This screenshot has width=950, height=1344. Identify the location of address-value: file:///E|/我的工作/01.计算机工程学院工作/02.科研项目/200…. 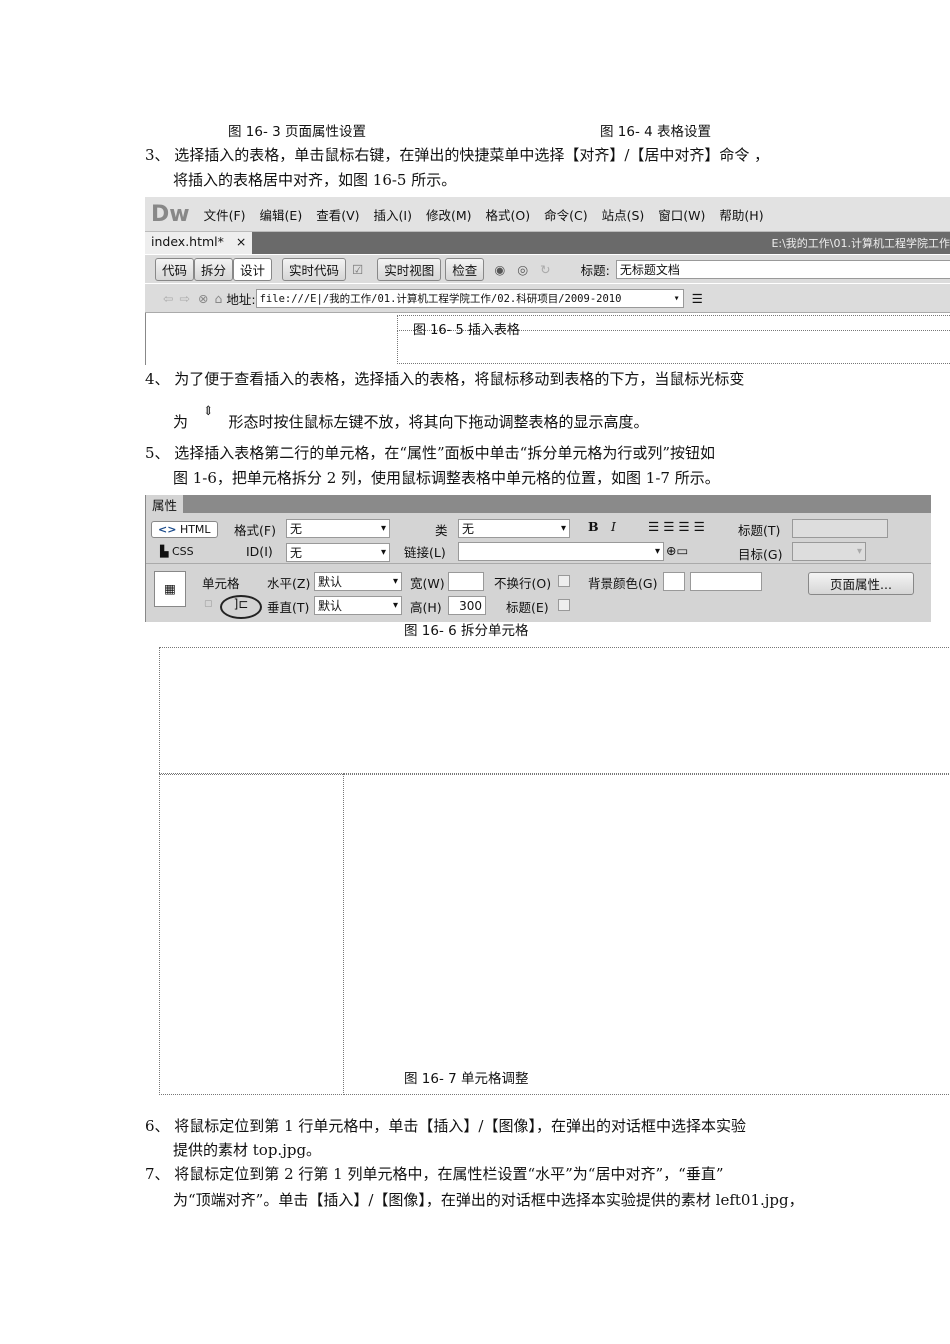
(440, 298).